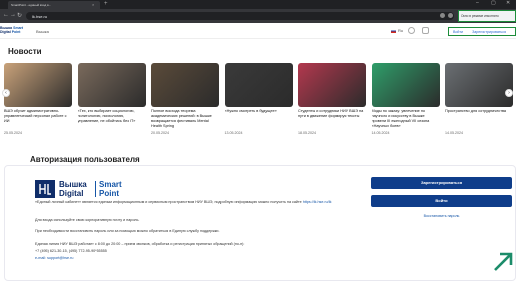  Describe the element at coordinates (95, 189) in the screenshot. I see `brand-divider` at that location.